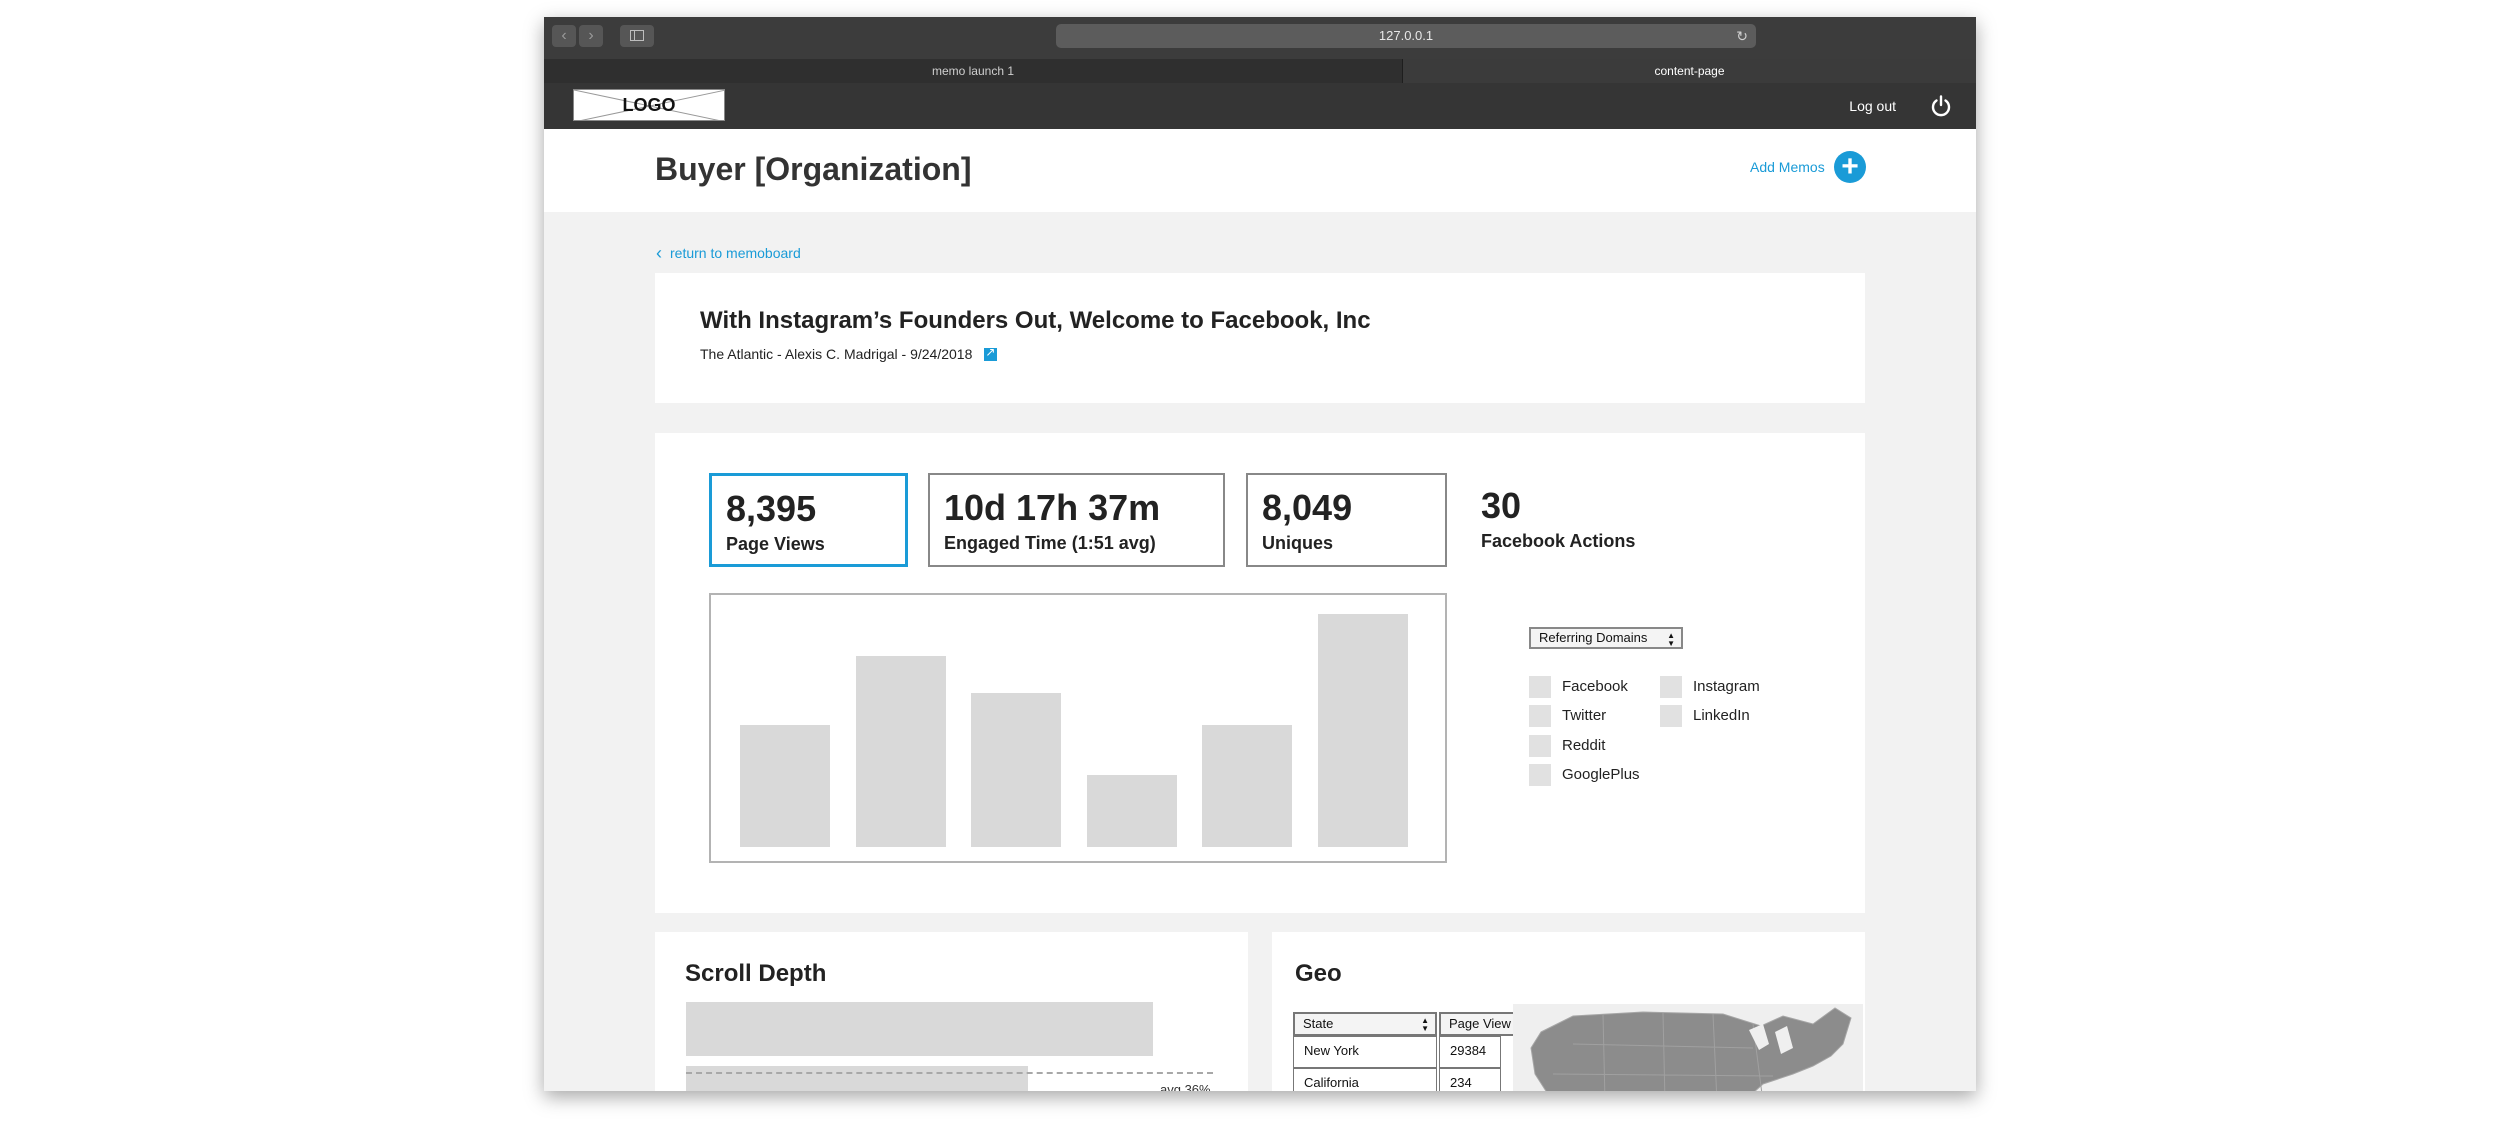 Image resolution: width=2500 pixels, height=1123 pixels. I want to click on app-header: LOGO Log out, so click(1260, 106).